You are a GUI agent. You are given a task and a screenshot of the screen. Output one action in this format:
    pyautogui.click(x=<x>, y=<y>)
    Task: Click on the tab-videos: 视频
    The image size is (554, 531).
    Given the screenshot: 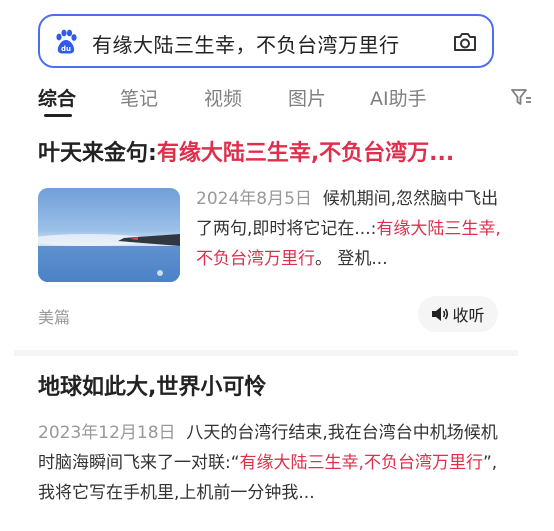 What is the action you would take?
    pyautogui.click(x=223, y=97)
    